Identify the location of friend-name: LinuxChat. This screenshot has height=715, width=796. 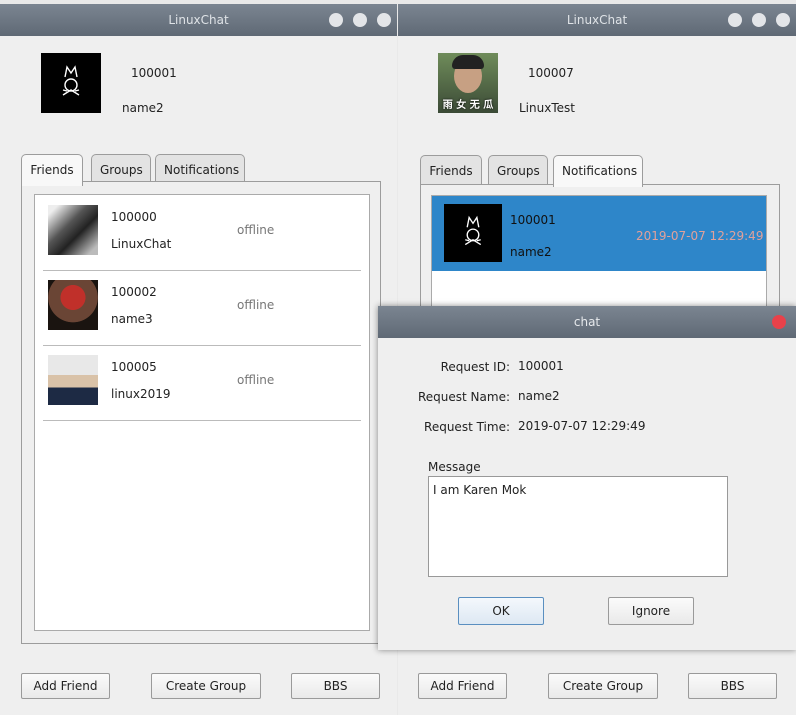
(141, 244).